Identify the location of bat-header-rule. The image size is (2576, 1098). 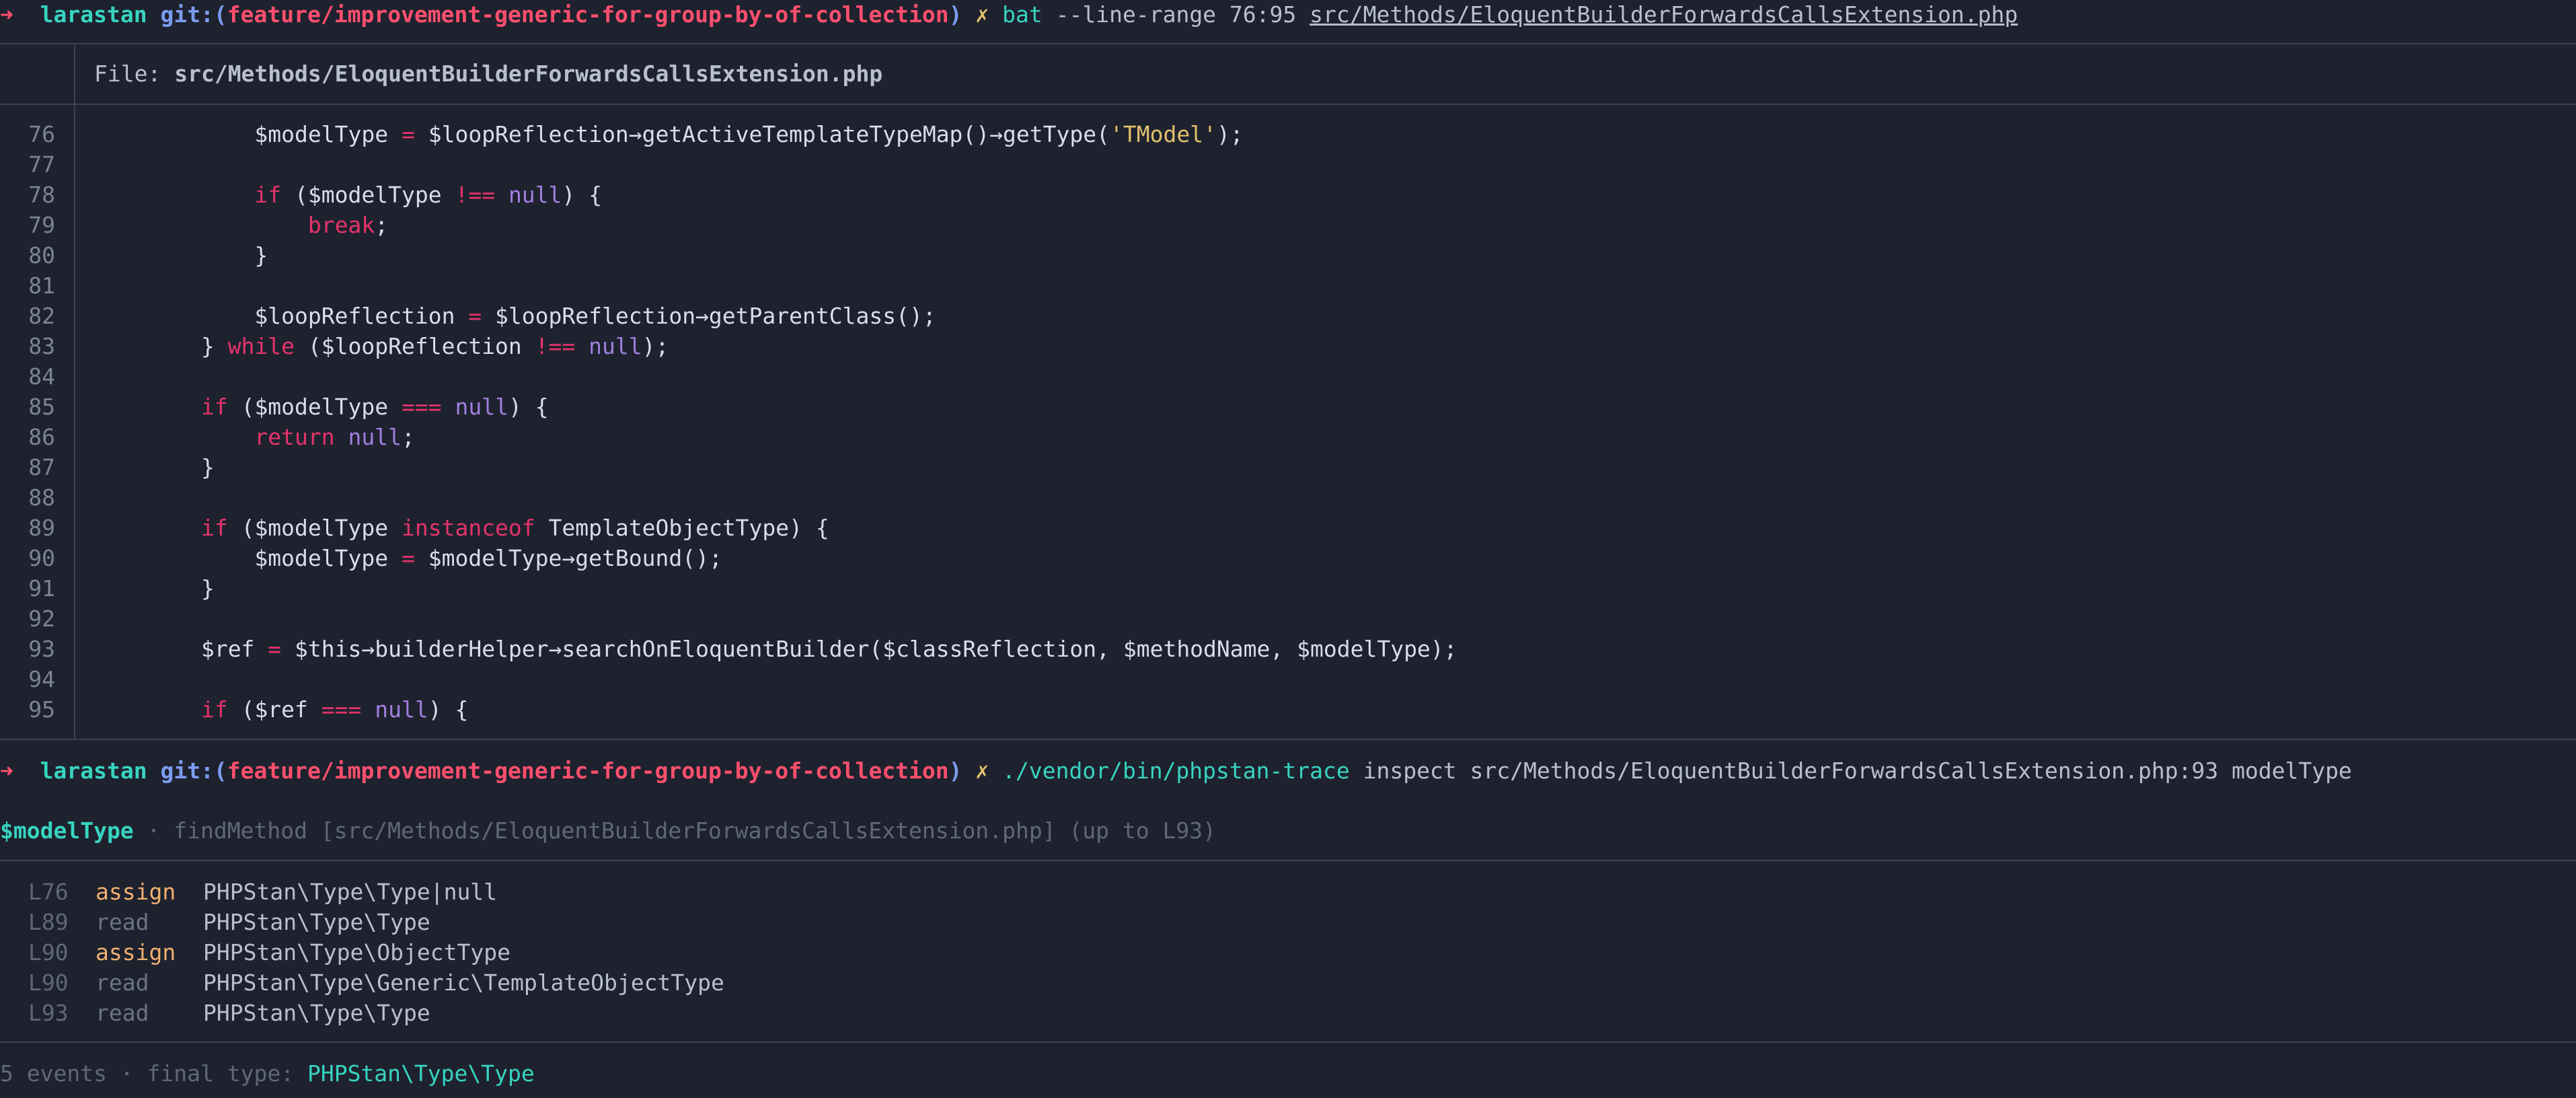
(1288, 104).